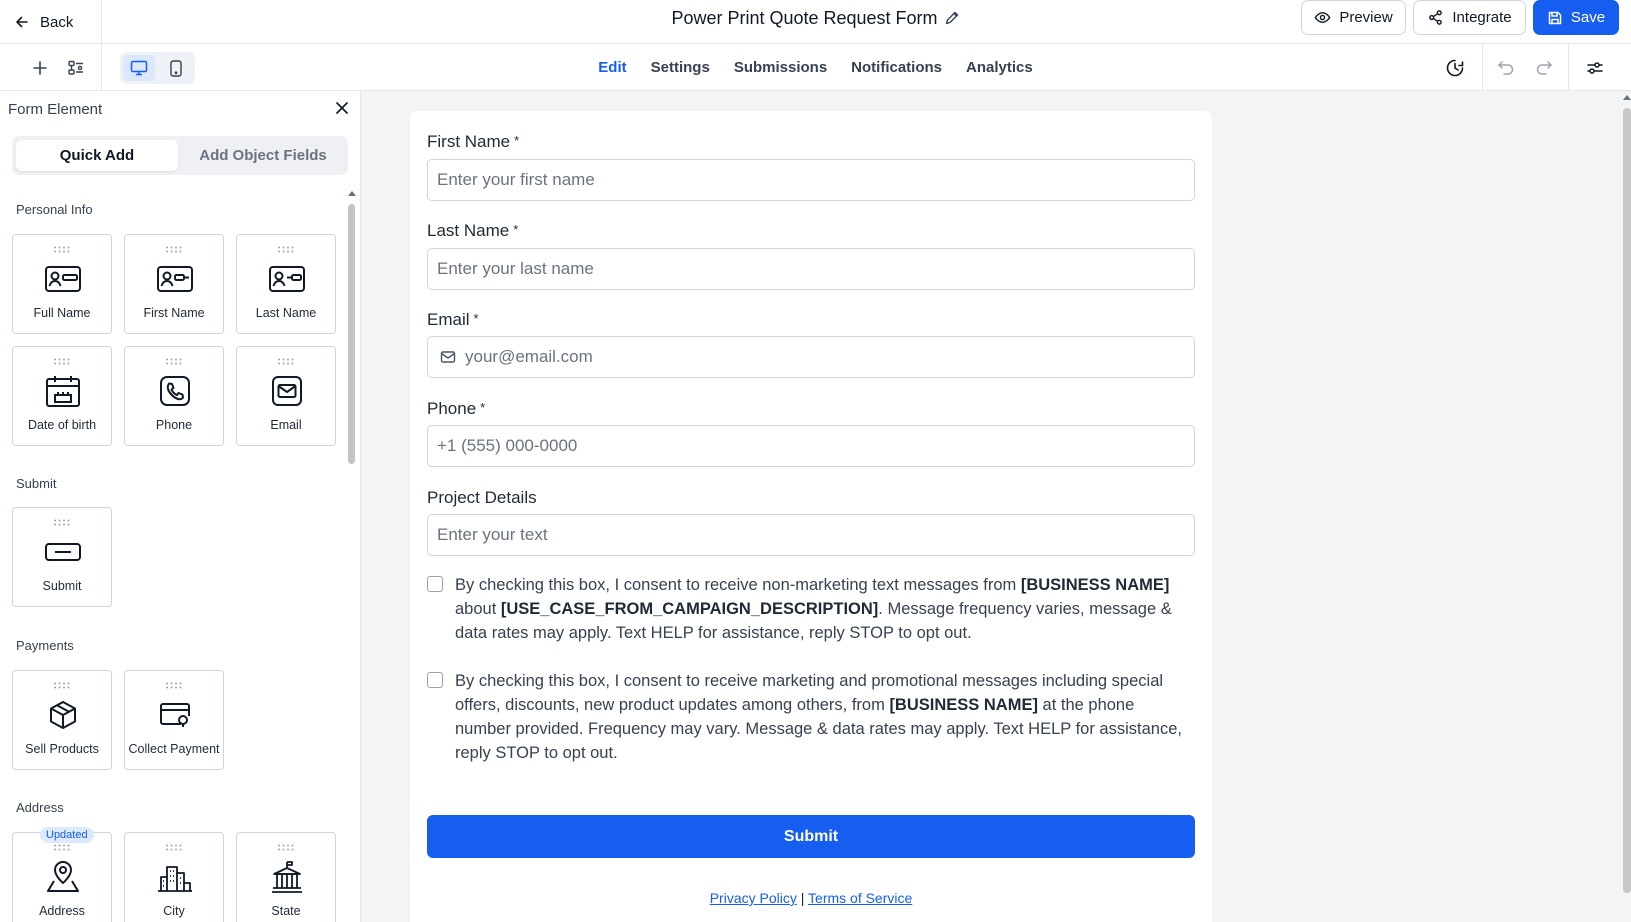 This screenshot has width=1631, height=922. I want to click on last-name-label: Last Name *, so click(473, 230).